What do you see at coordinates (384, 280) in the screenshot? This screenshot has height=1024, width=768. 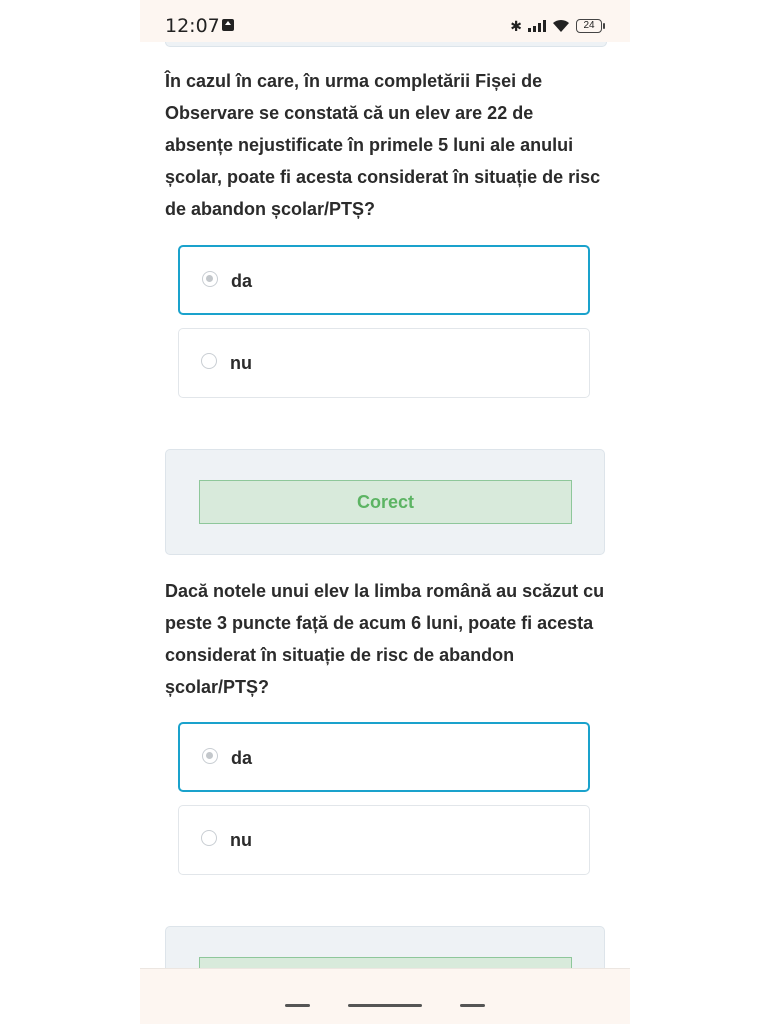 I see `question-1-option-da: da` at bounding box center [384, 280].